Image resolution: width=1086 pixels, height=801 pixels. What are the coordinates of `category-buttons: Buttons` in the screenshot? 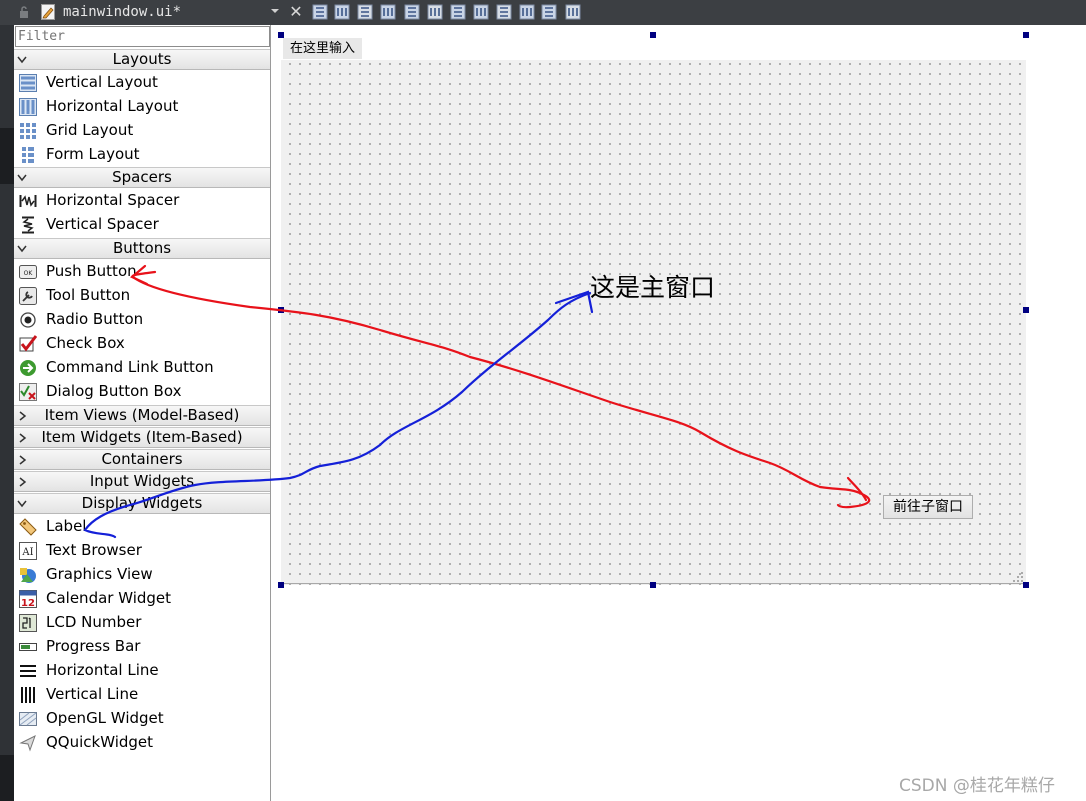 It's located at (142, 248).